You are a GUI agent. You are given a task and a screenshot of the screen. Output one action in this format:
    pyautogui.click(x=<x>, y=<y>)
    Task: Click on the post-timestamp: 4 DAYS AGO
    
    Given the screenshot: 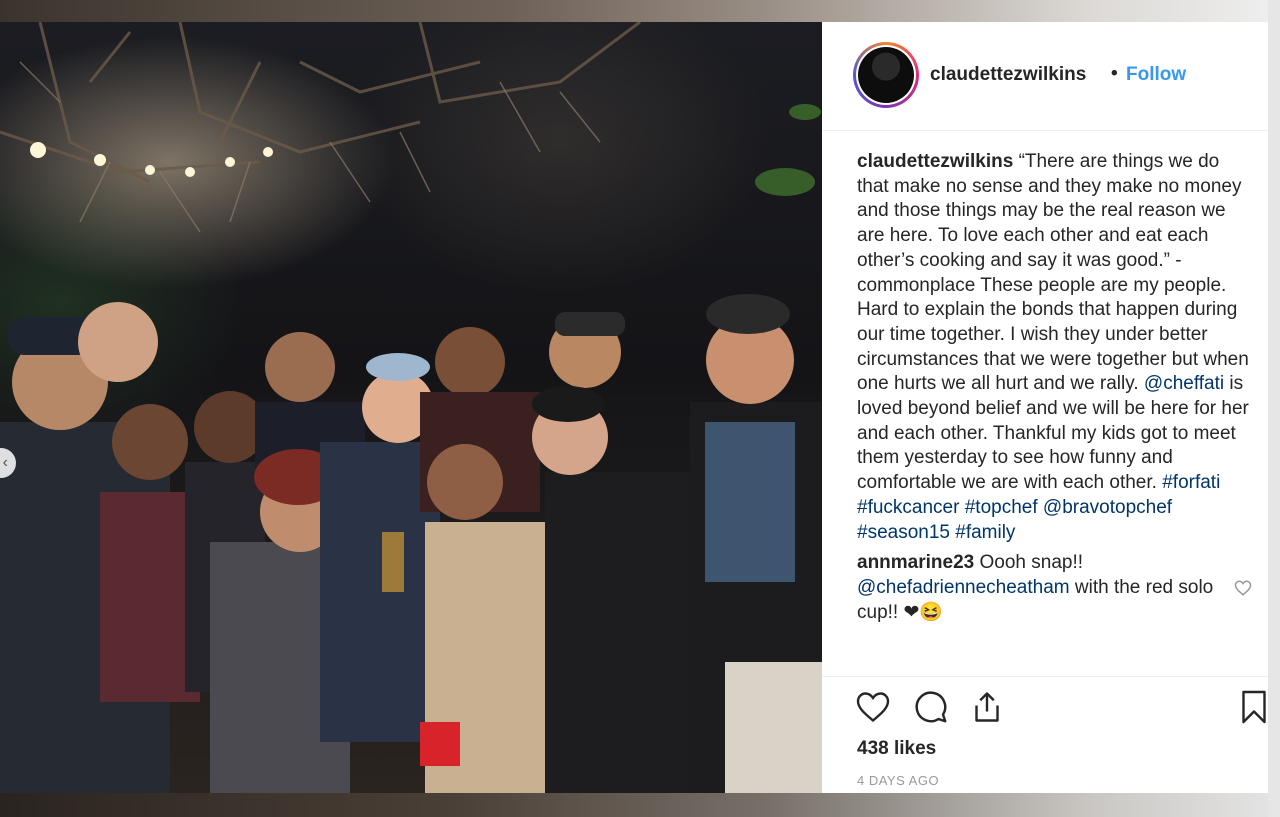 What is the action you would take?
    pyautogui.click(x=898, y=780)
    